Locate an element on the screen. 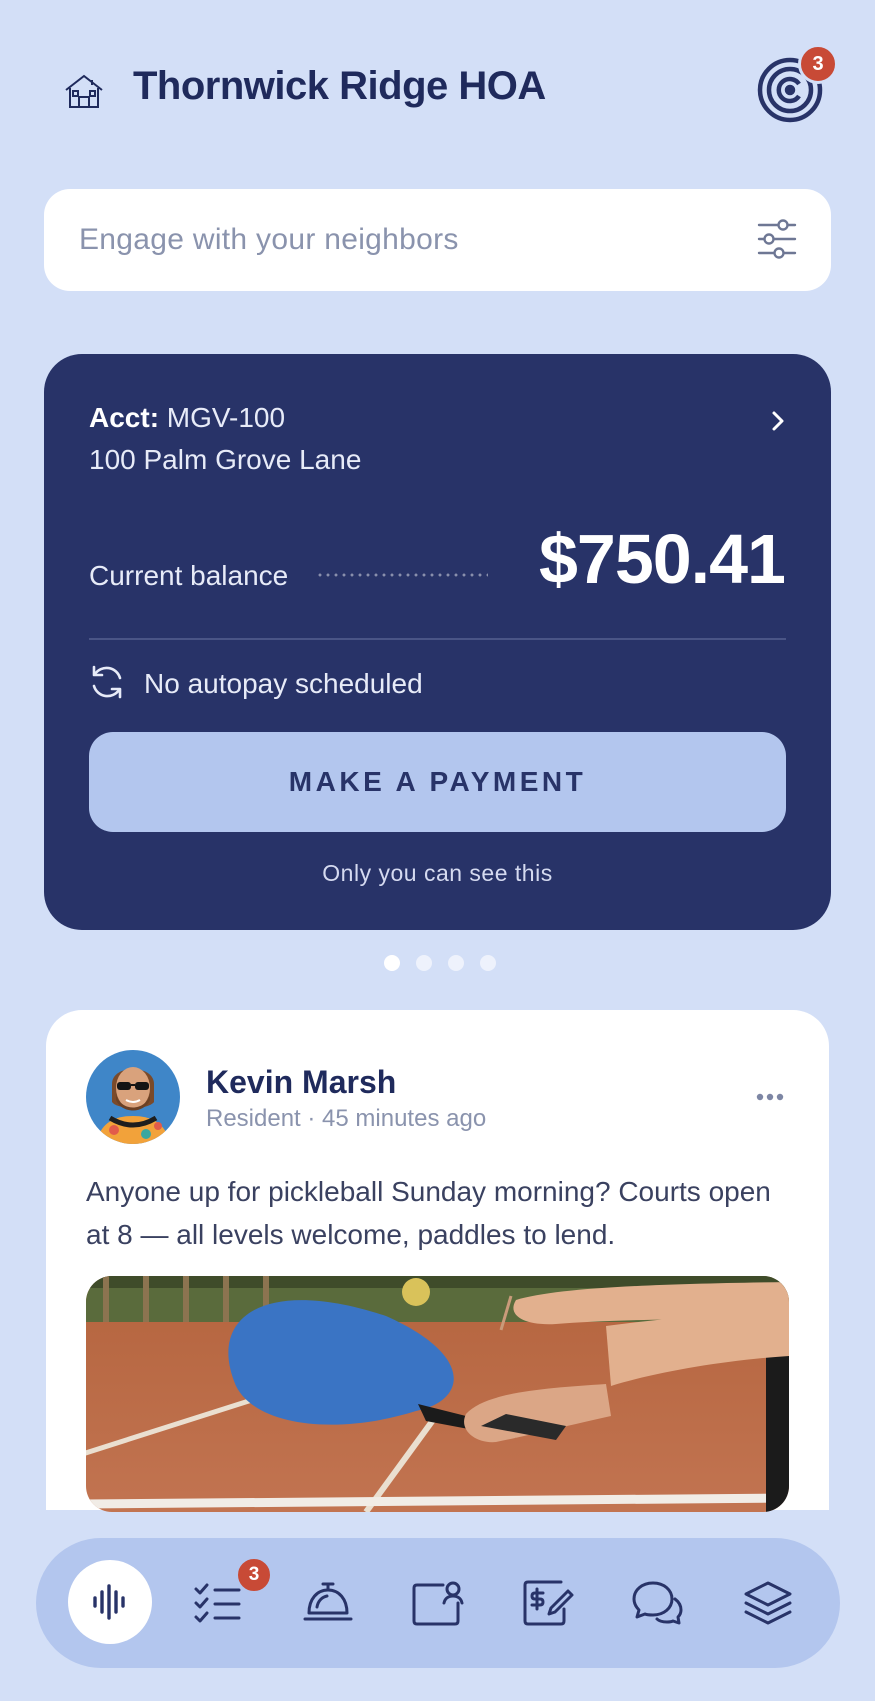 The image size is (875, 1701). post-author-name: Kevin Marsh is located at coordinates (301, 1082).